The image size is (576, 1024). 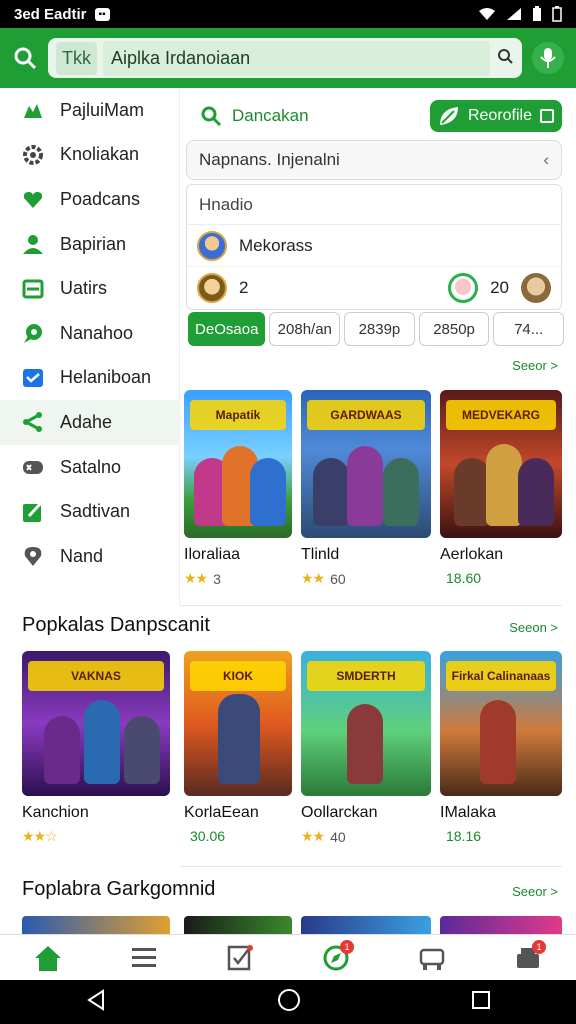 I want to click on store-icon, so click(x=432, y=958).